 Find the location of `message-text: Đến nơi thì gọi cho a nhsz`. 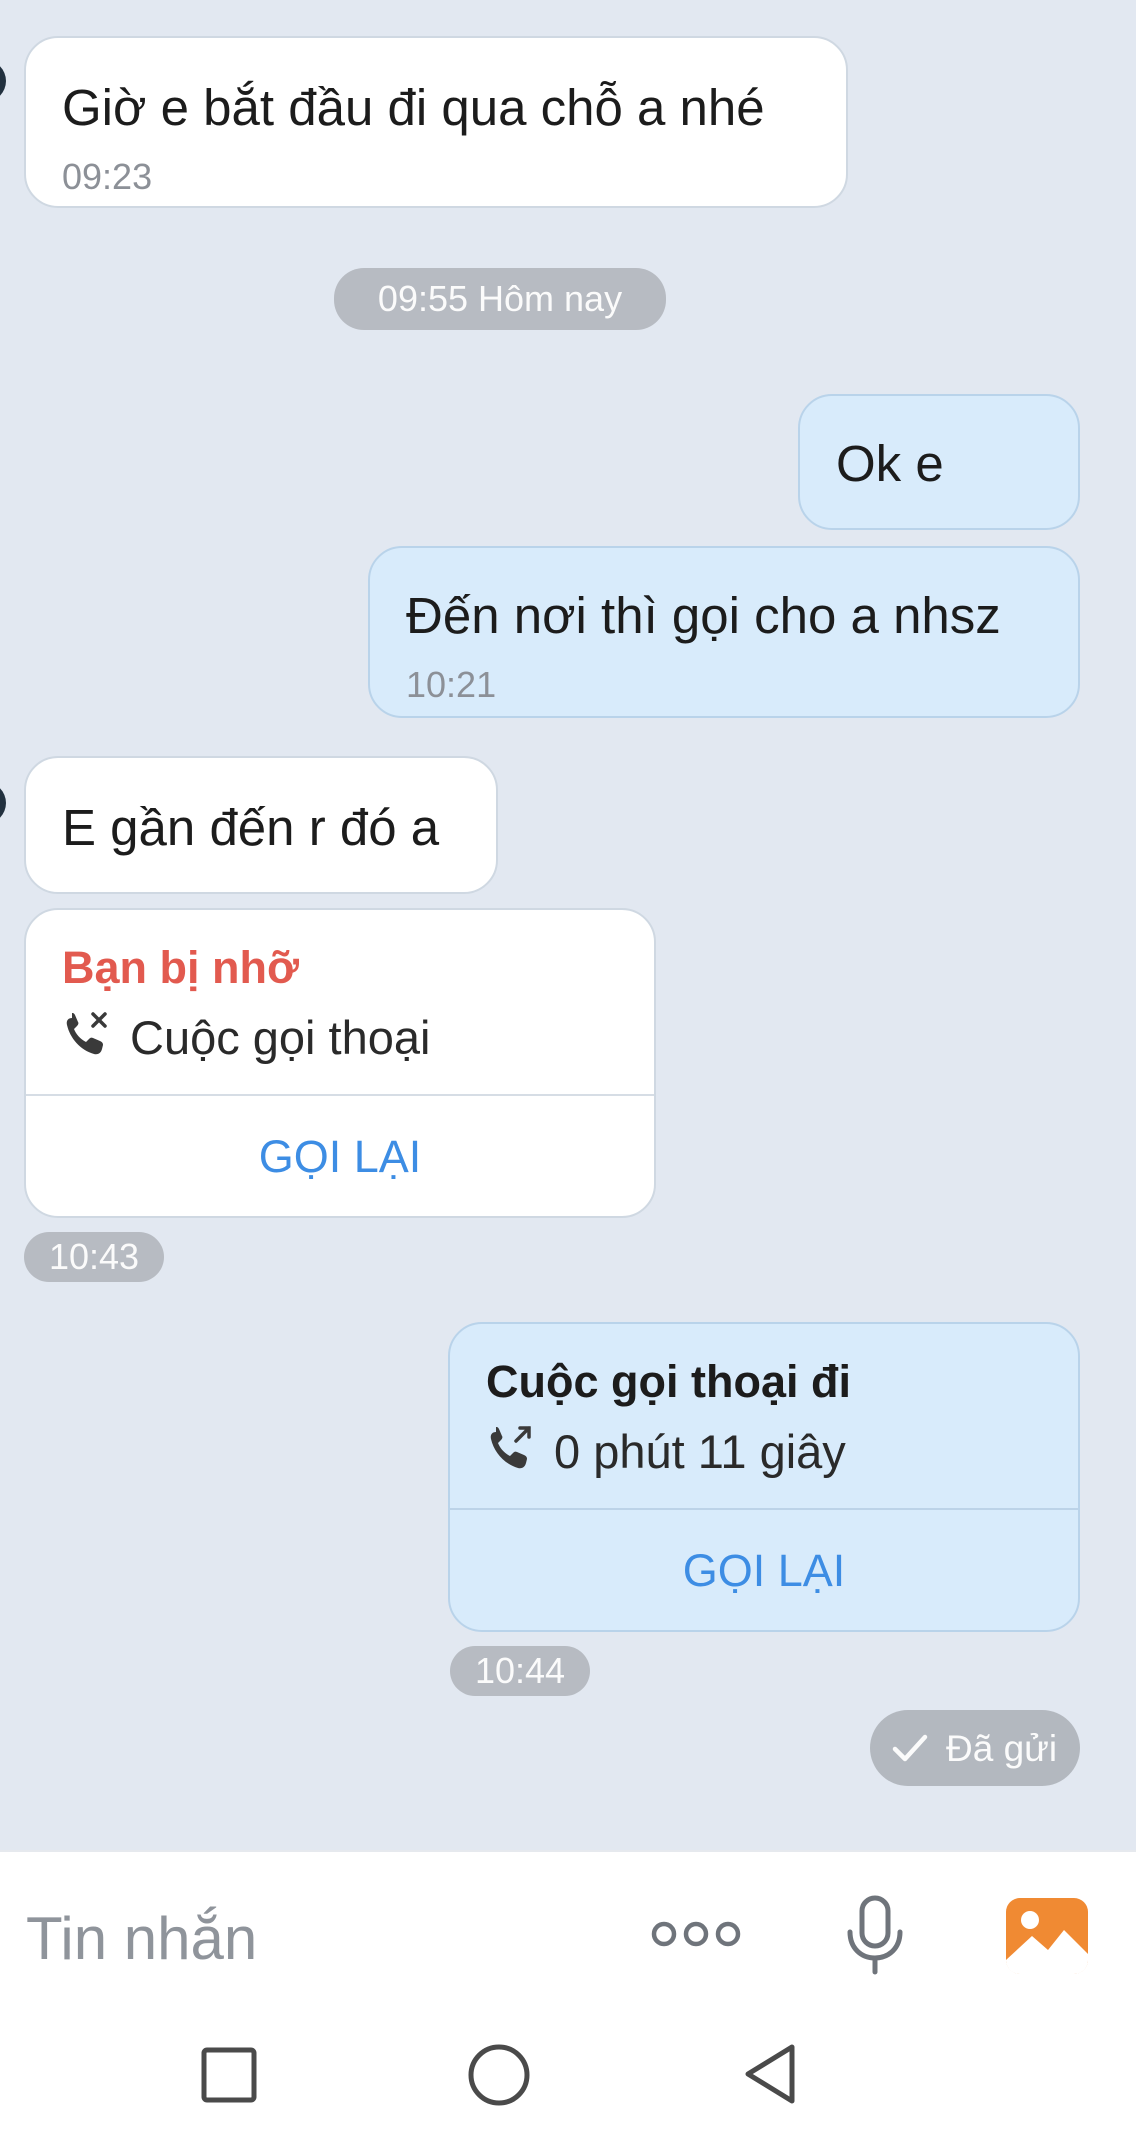

message-text: Đến nơi thì gọi cho a nhsz is located at coordinates (703, 615).